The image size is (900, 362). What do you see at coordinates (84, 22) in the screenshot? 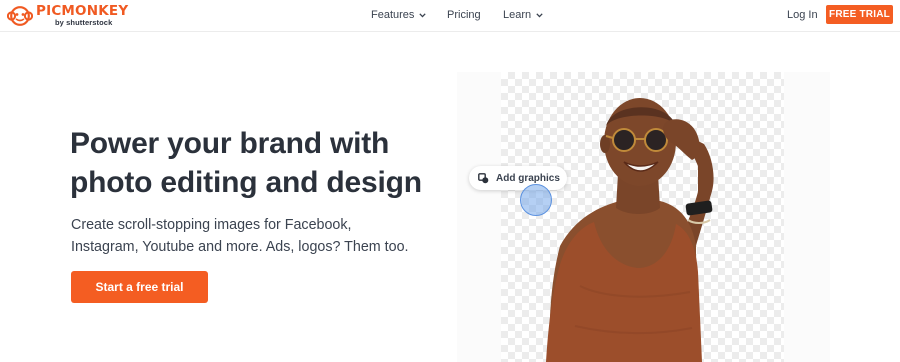
I see `brand-byline: by shutterstock` at bounding box center [84, 22].